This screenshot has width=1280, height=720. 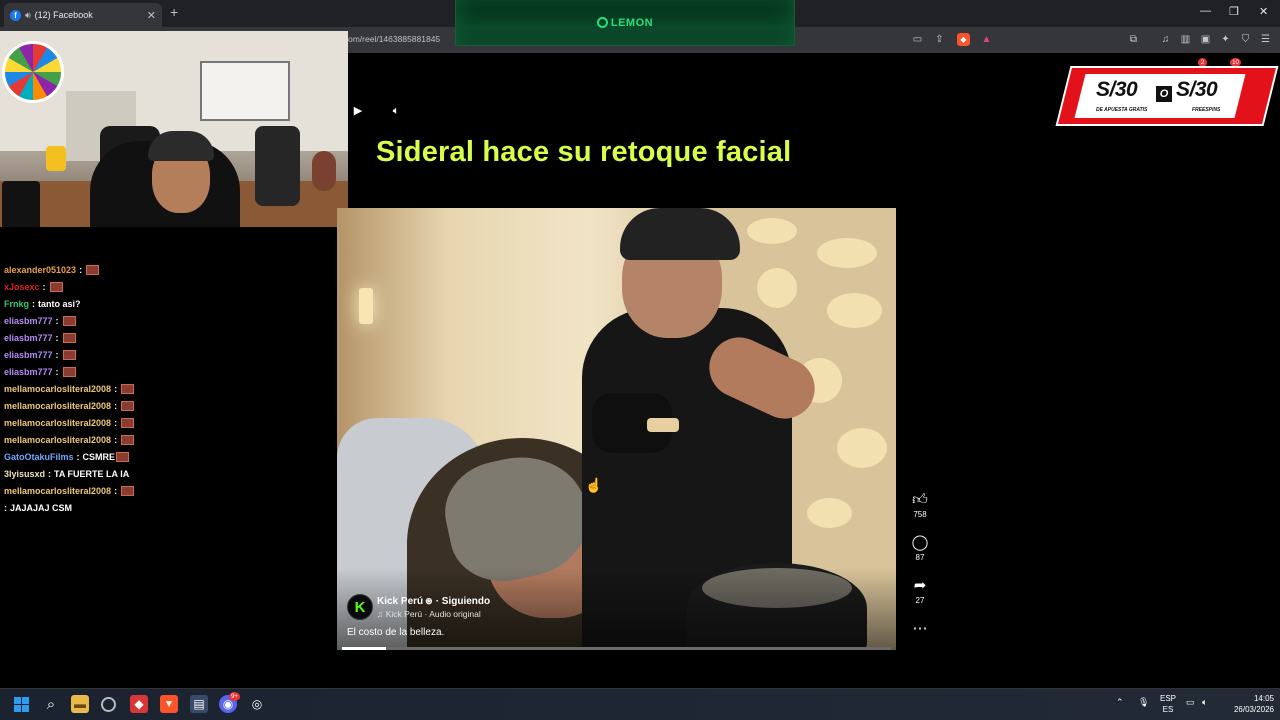 I want to click on promo-amount-left: S/30, so click(x=1117, y=89).